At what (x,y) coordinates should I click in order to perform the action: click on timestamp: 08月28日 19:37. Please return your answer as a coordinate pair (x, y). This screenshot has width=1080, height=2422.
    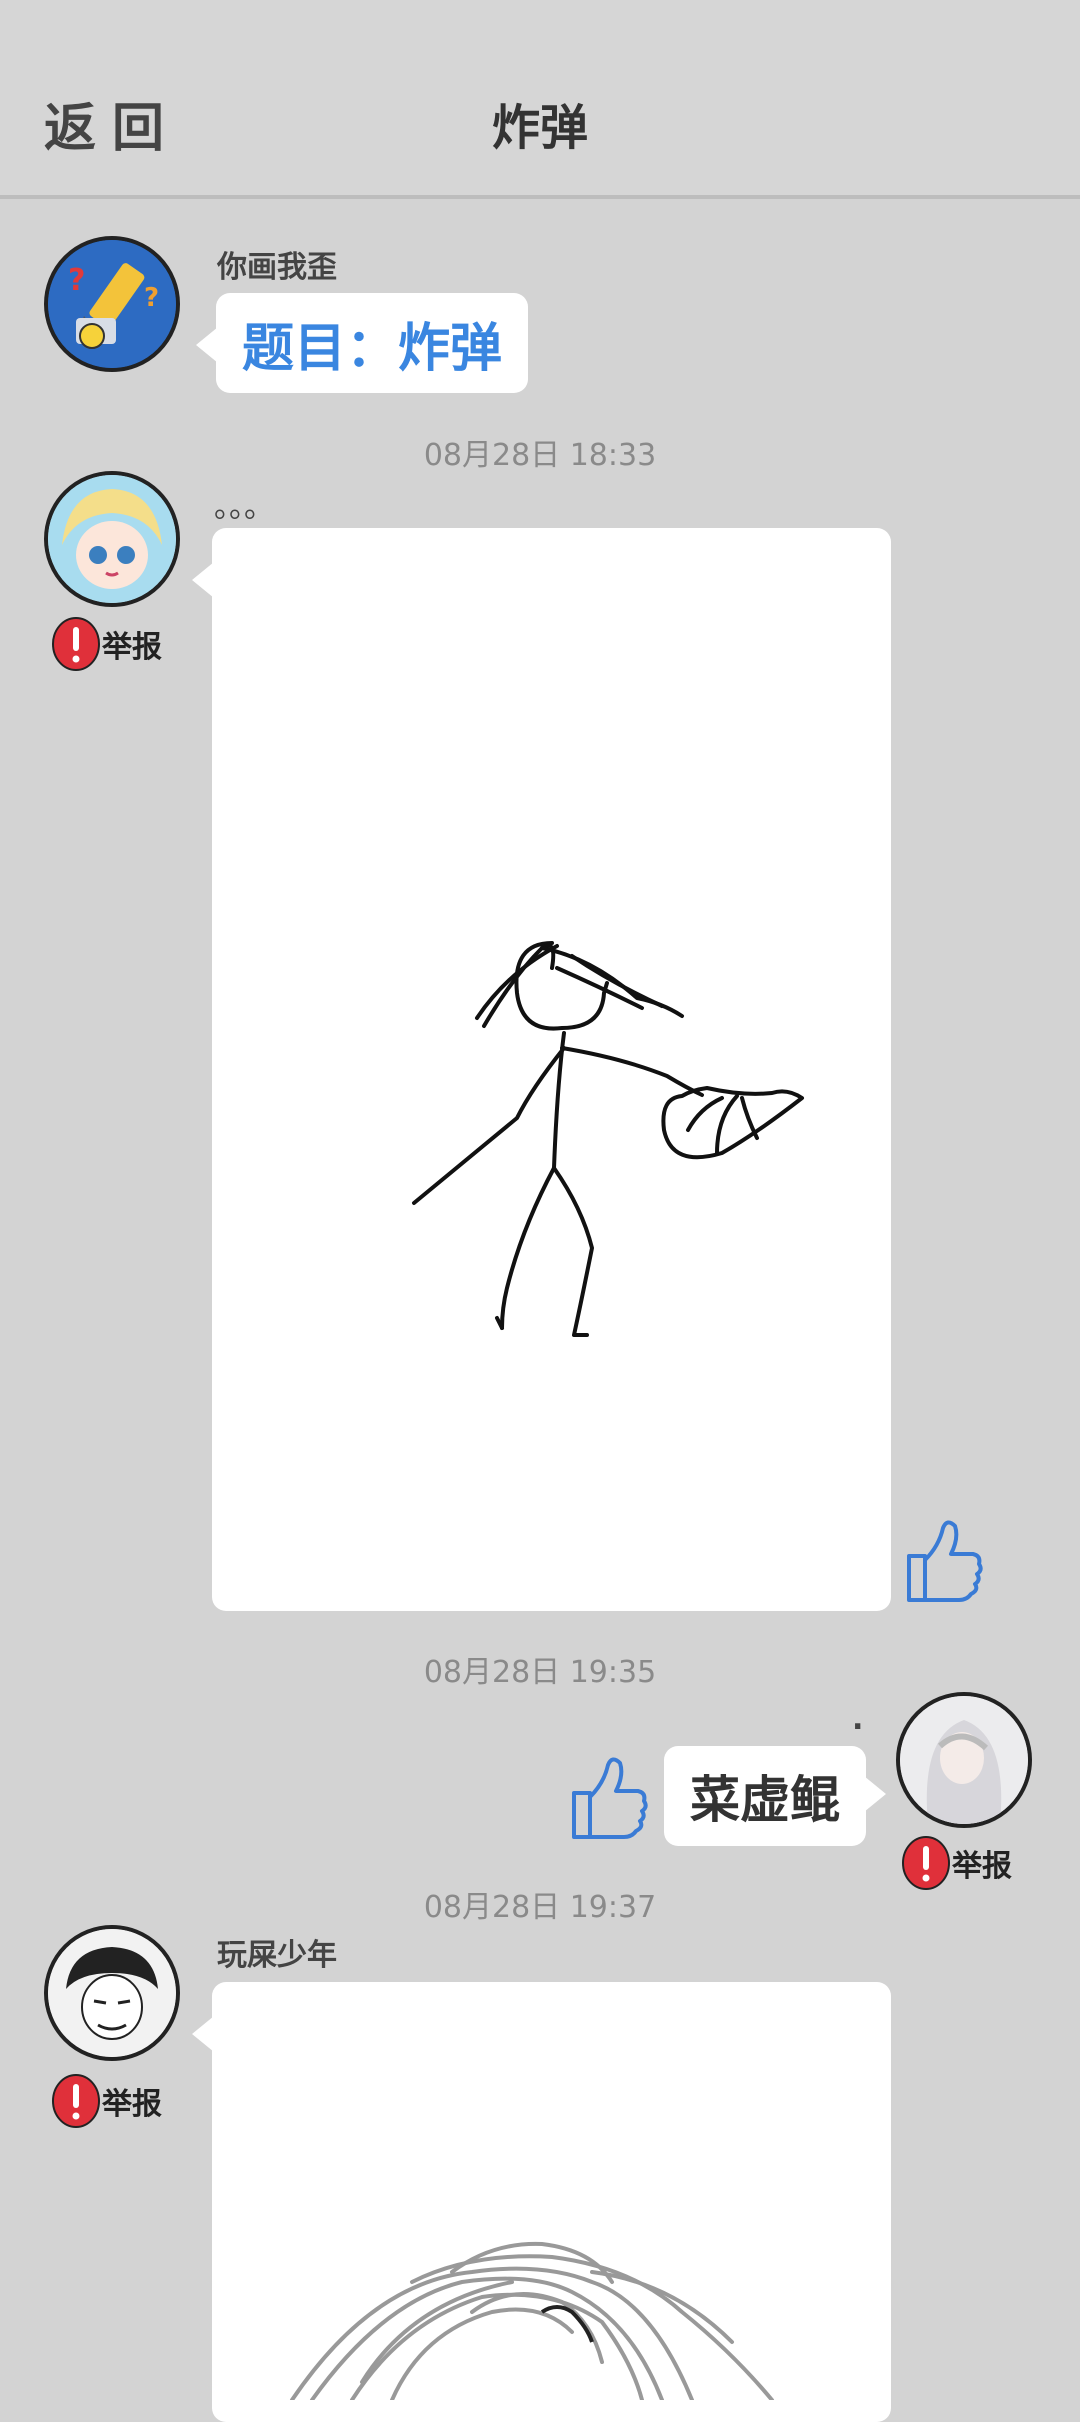
    Looking at the image, I should click on (540, 1907).